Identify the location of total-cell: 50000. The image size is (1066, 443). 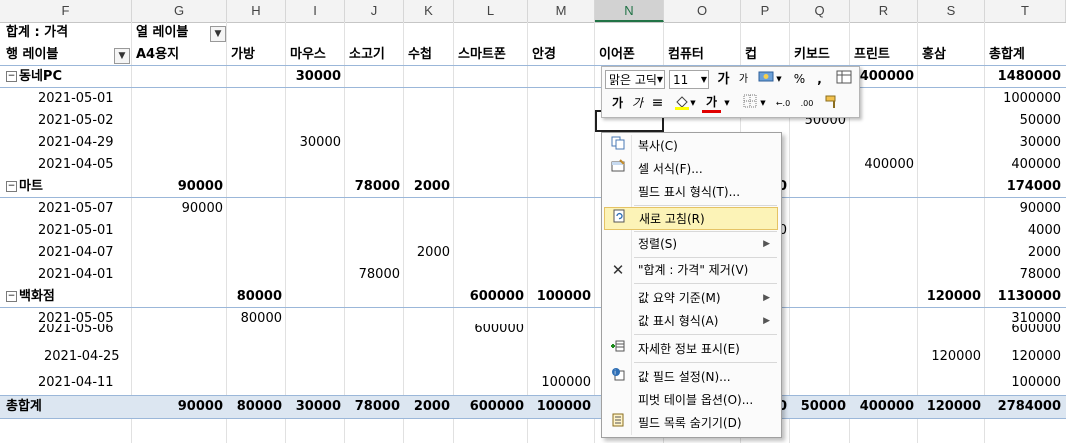
(1023, 121).